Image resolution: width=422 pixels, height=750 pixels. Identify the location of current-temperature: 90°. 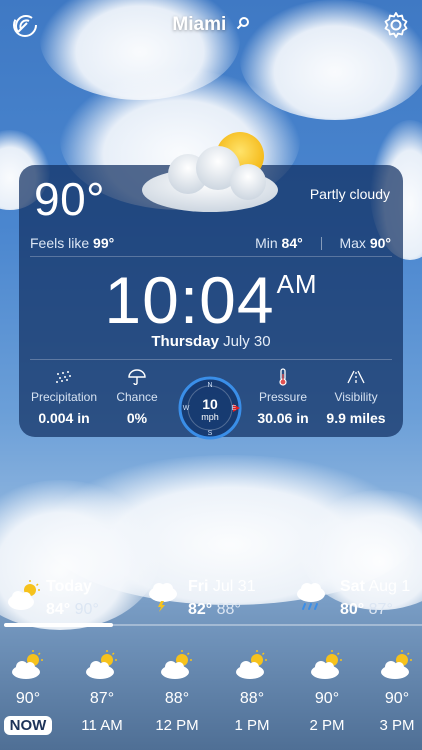
(70, 199).